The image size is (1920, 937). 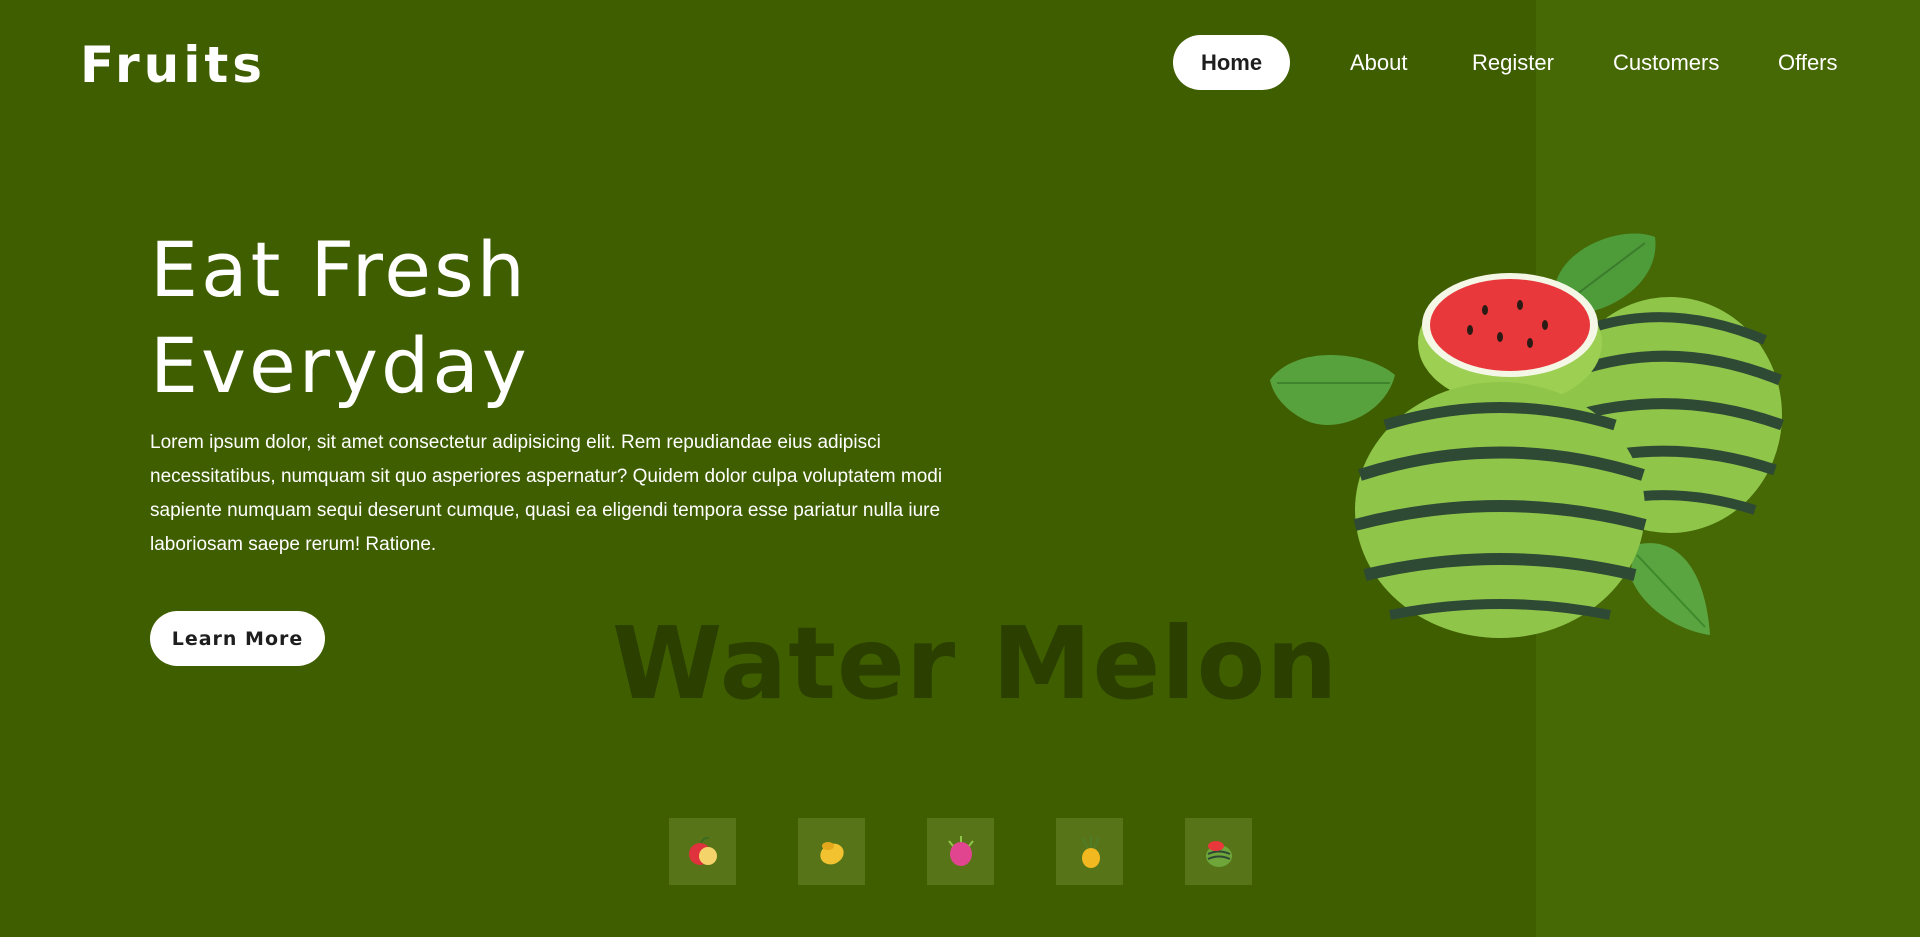 What do you see at coordinates (1231, 62) in the screenshot?
I see `nav-home: Home` at bounding box center [1231, 62].